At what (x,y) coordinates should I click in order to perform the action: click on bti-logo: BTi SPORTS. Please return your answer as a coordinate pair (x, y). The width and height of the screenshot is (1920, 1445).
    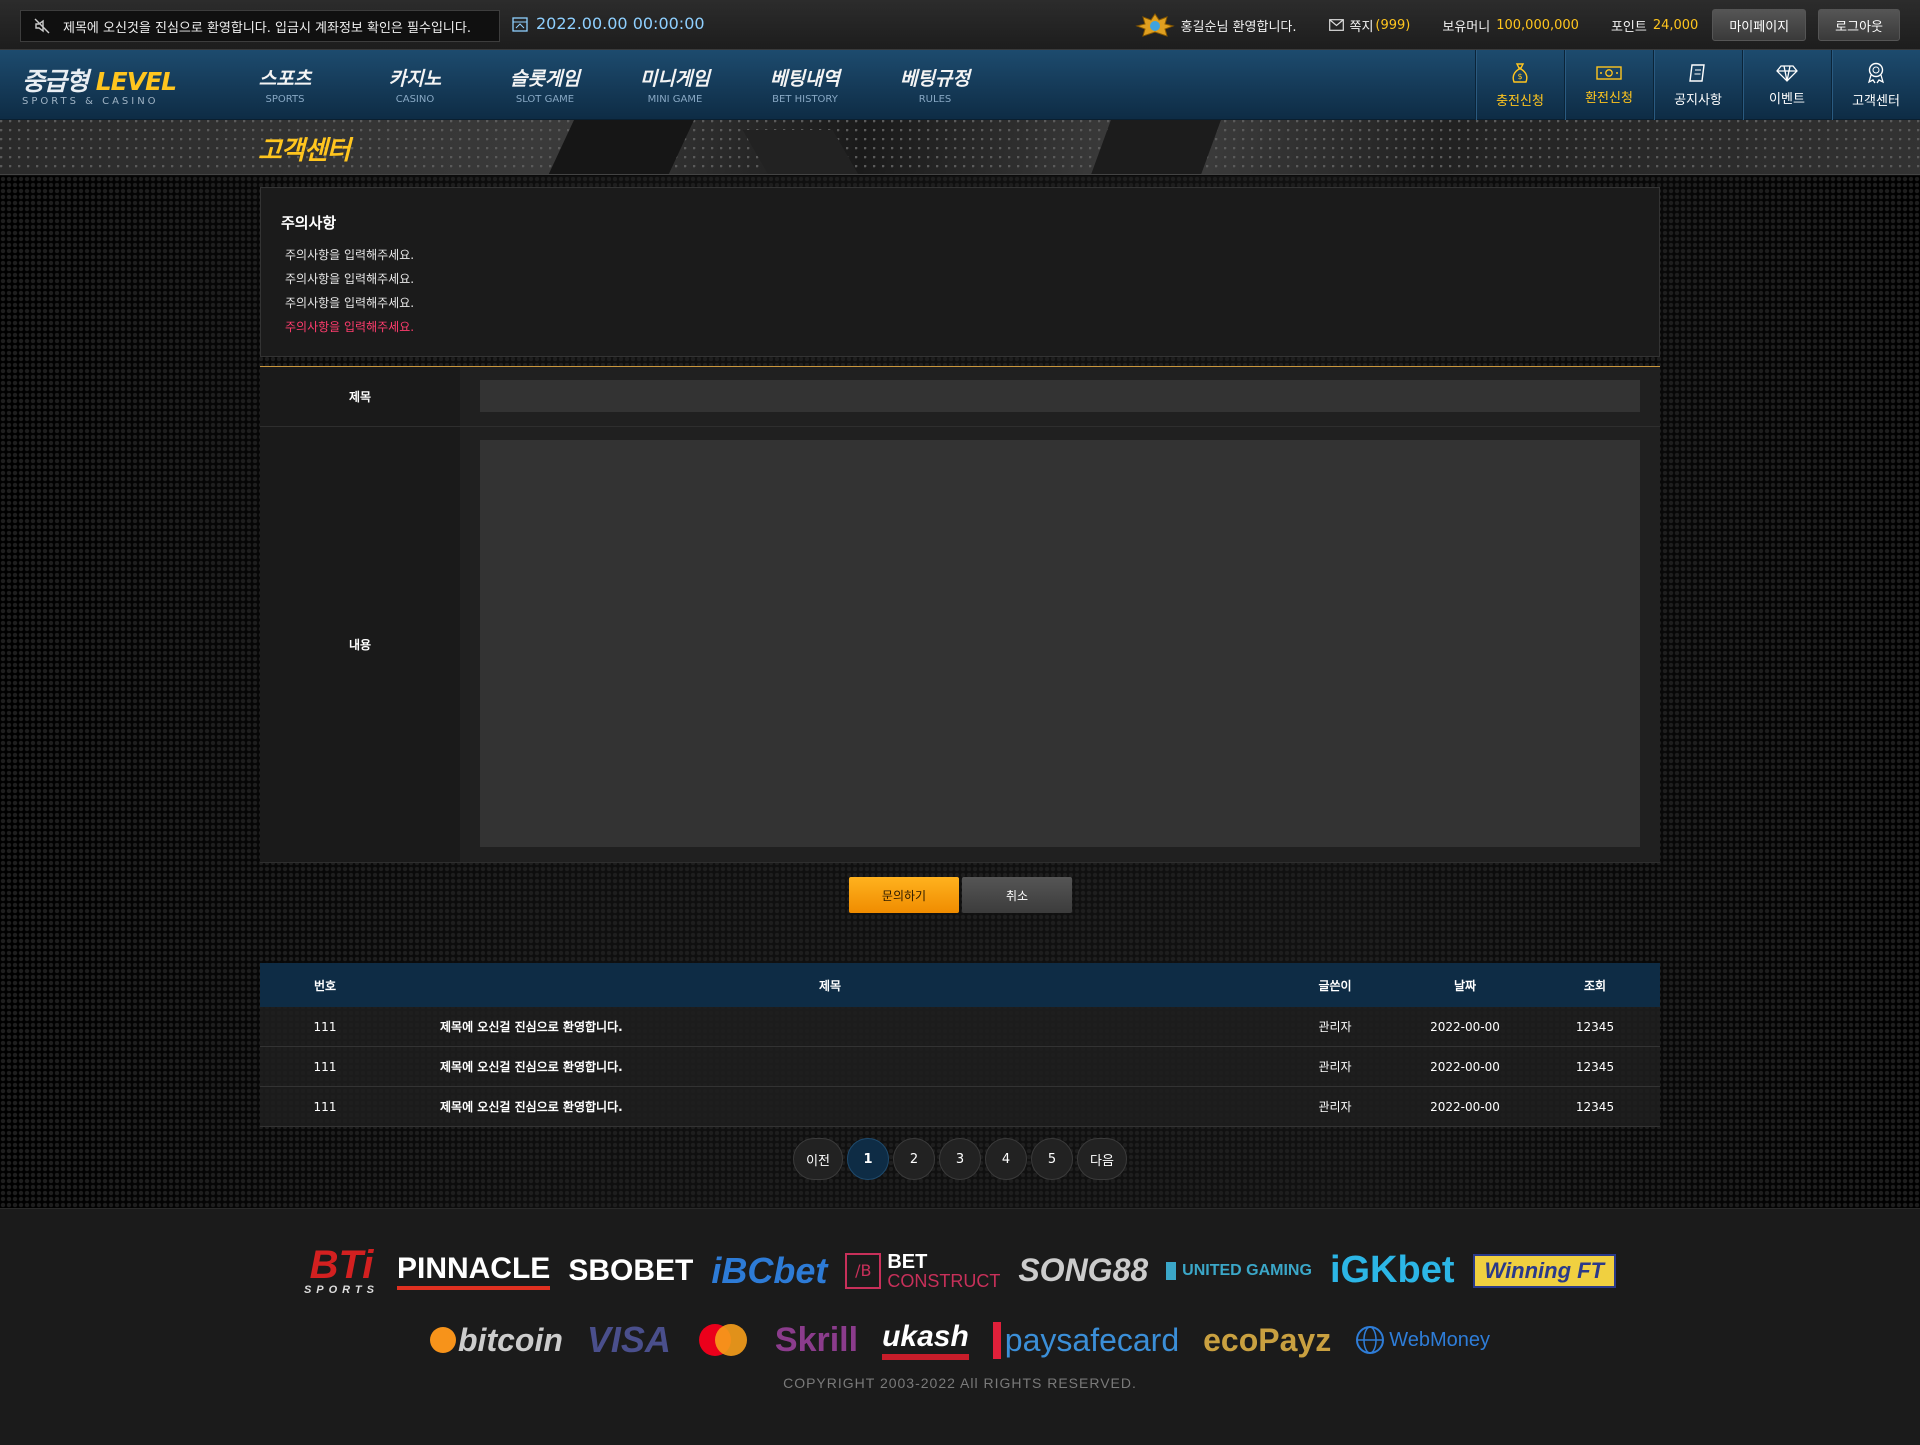
    Looking at the image, I should click on (341, 1270).